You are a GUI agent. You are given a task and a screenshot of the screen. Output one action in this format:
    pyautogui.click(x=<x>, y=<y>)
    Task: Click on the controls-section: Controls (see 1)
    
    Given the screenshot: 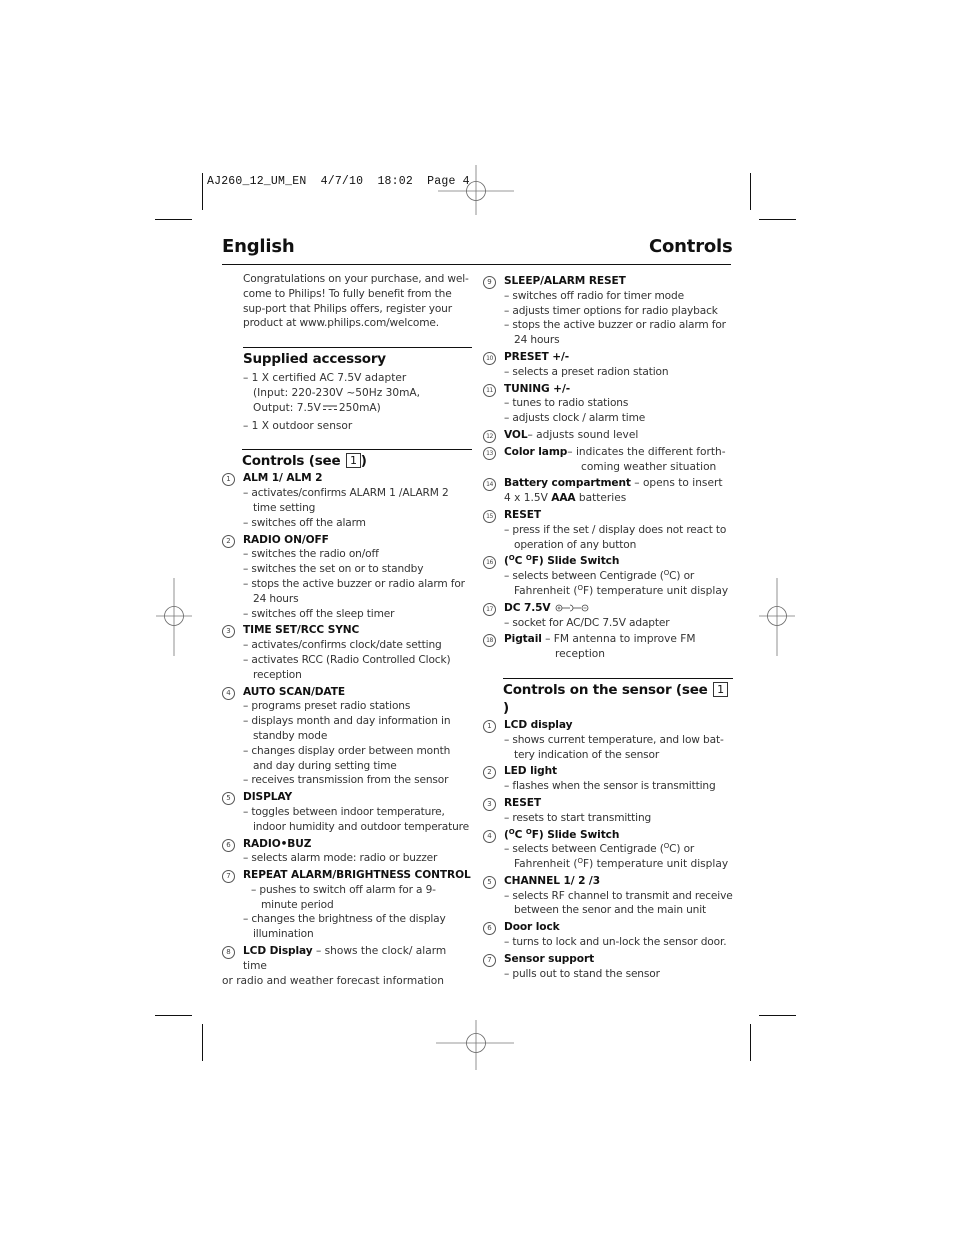 What is the action you would take?
    pyautogui.click(x=347, y=459)
    